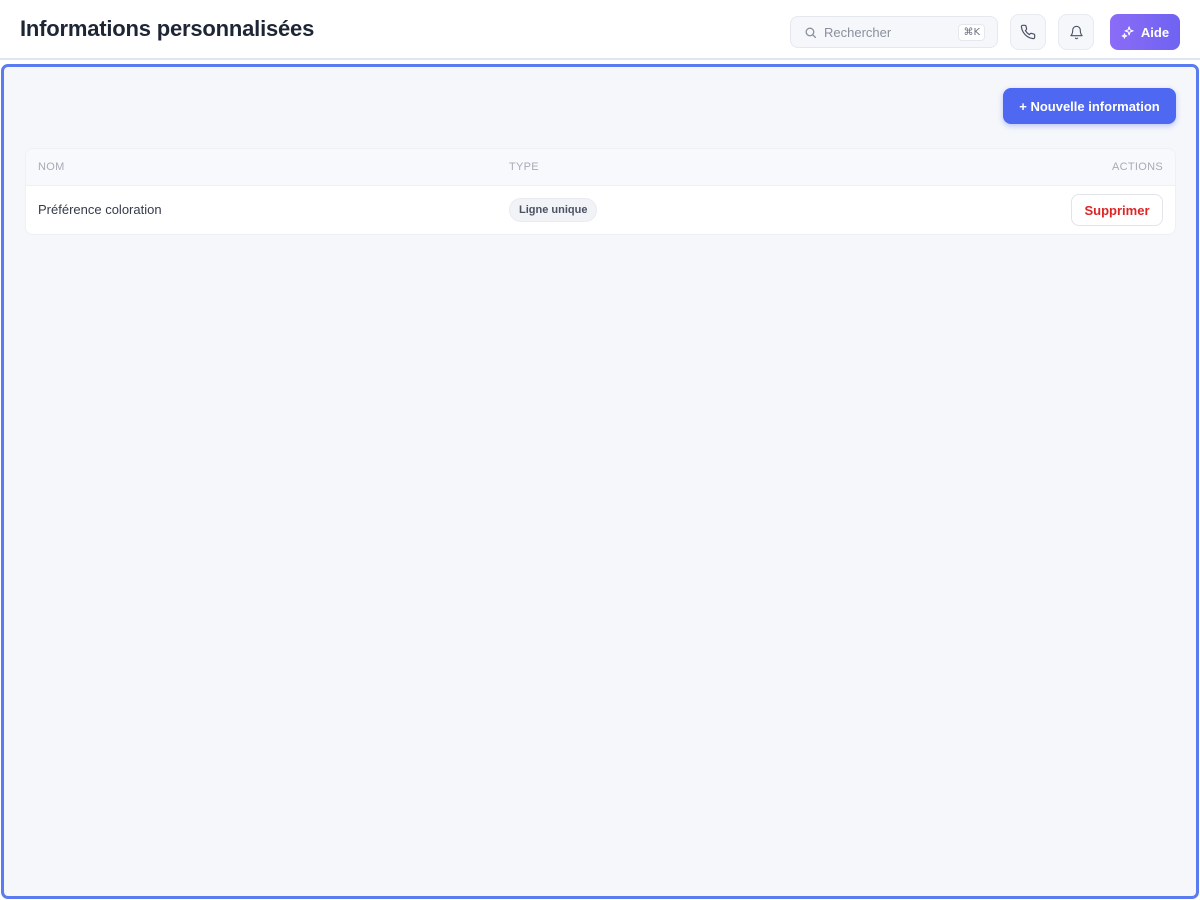 The image size is (1200, 900). Describe the element at coordinates (971, 32) in the screenshot. I see `search-shortcut-badge: ⌘K` at that location.